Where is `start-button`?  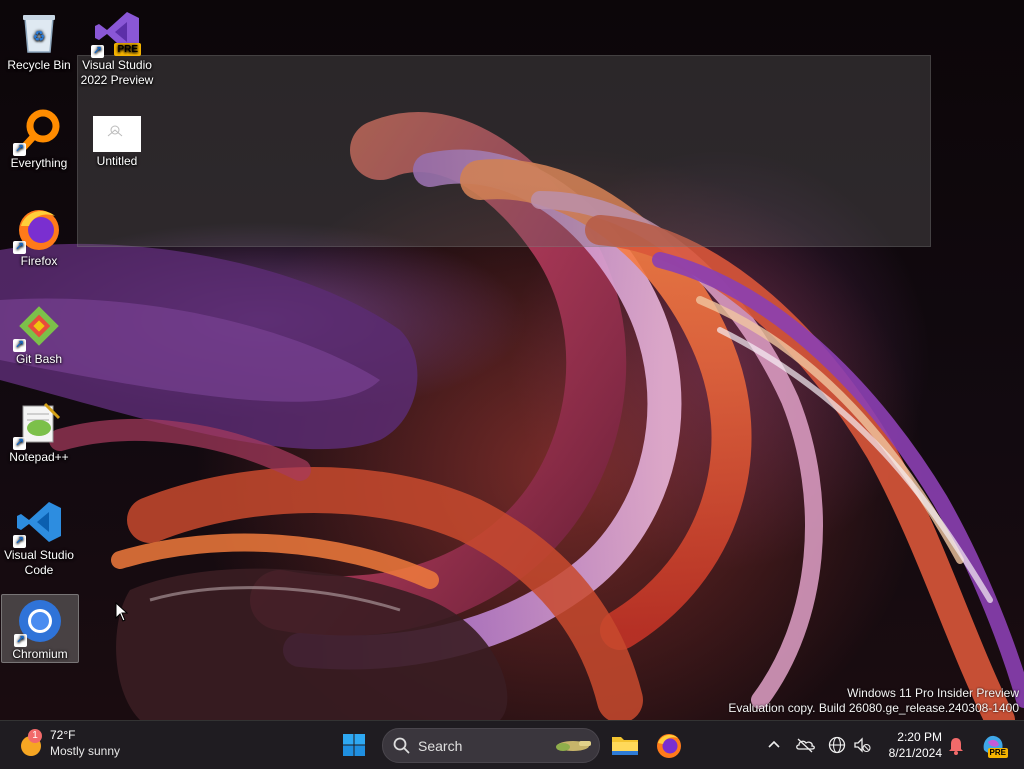 start-button is located at coordinates (354, 745).